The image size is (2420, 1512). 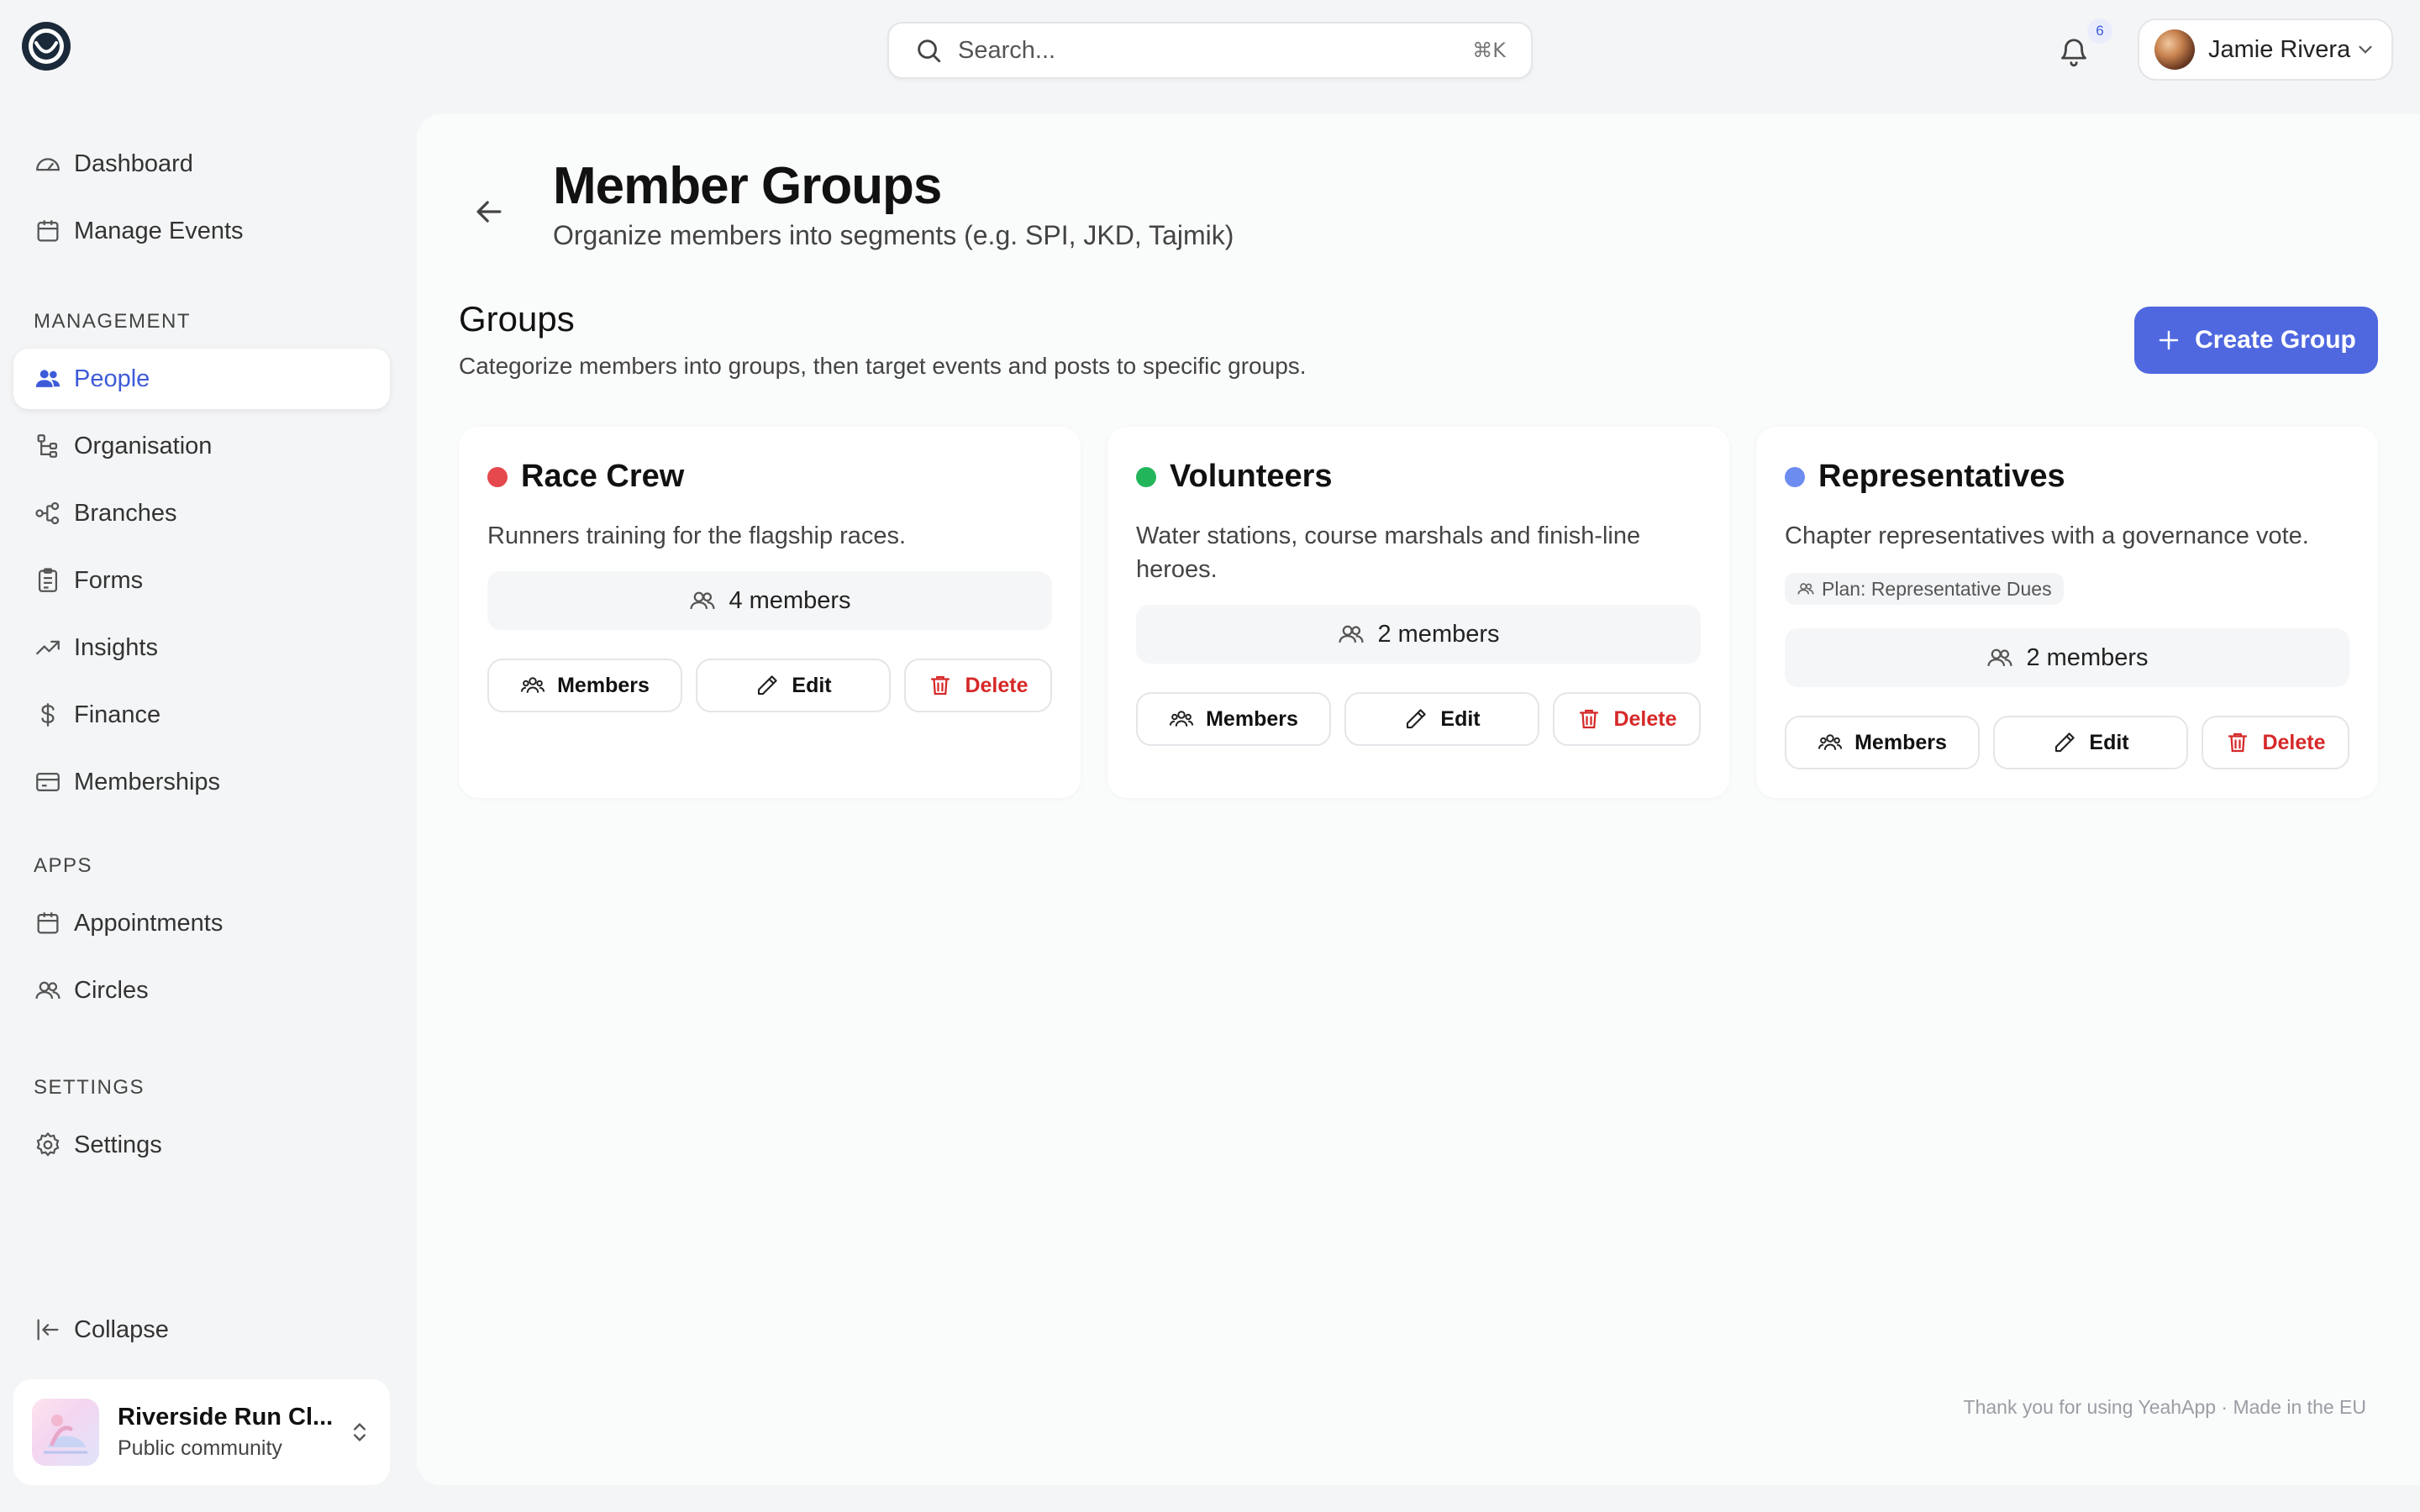 I want to click on sidebar-item-organisation: Organisation, so click(x=202, y=446).